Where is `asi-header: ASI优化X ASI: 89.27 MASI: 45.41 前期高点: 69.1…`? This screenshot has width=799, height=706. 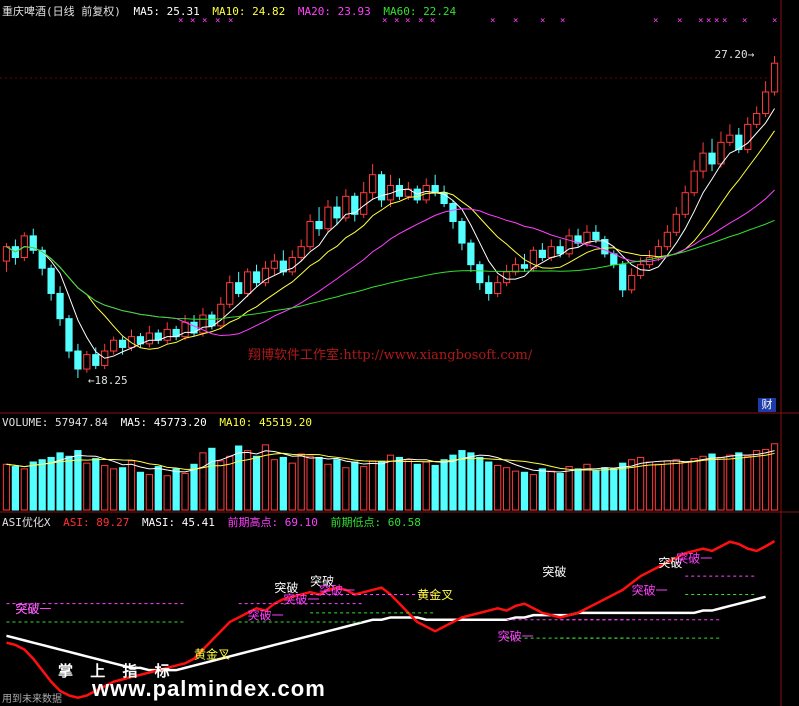
asi-header: ASI优化X ASI: 89.27 MASI: 45.41 前期高点: 69.1… is located at coordinates (214, 522).